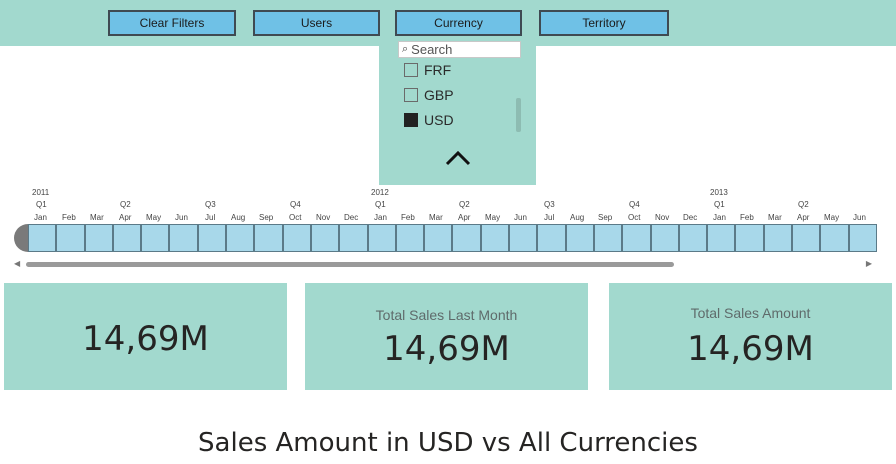 The height and width of the screenshot is (464, 896). What do you see at coordinates (518, 115) in the screenshot?
I see `dropdown-scrollbar` at bounding box center [518, 115].